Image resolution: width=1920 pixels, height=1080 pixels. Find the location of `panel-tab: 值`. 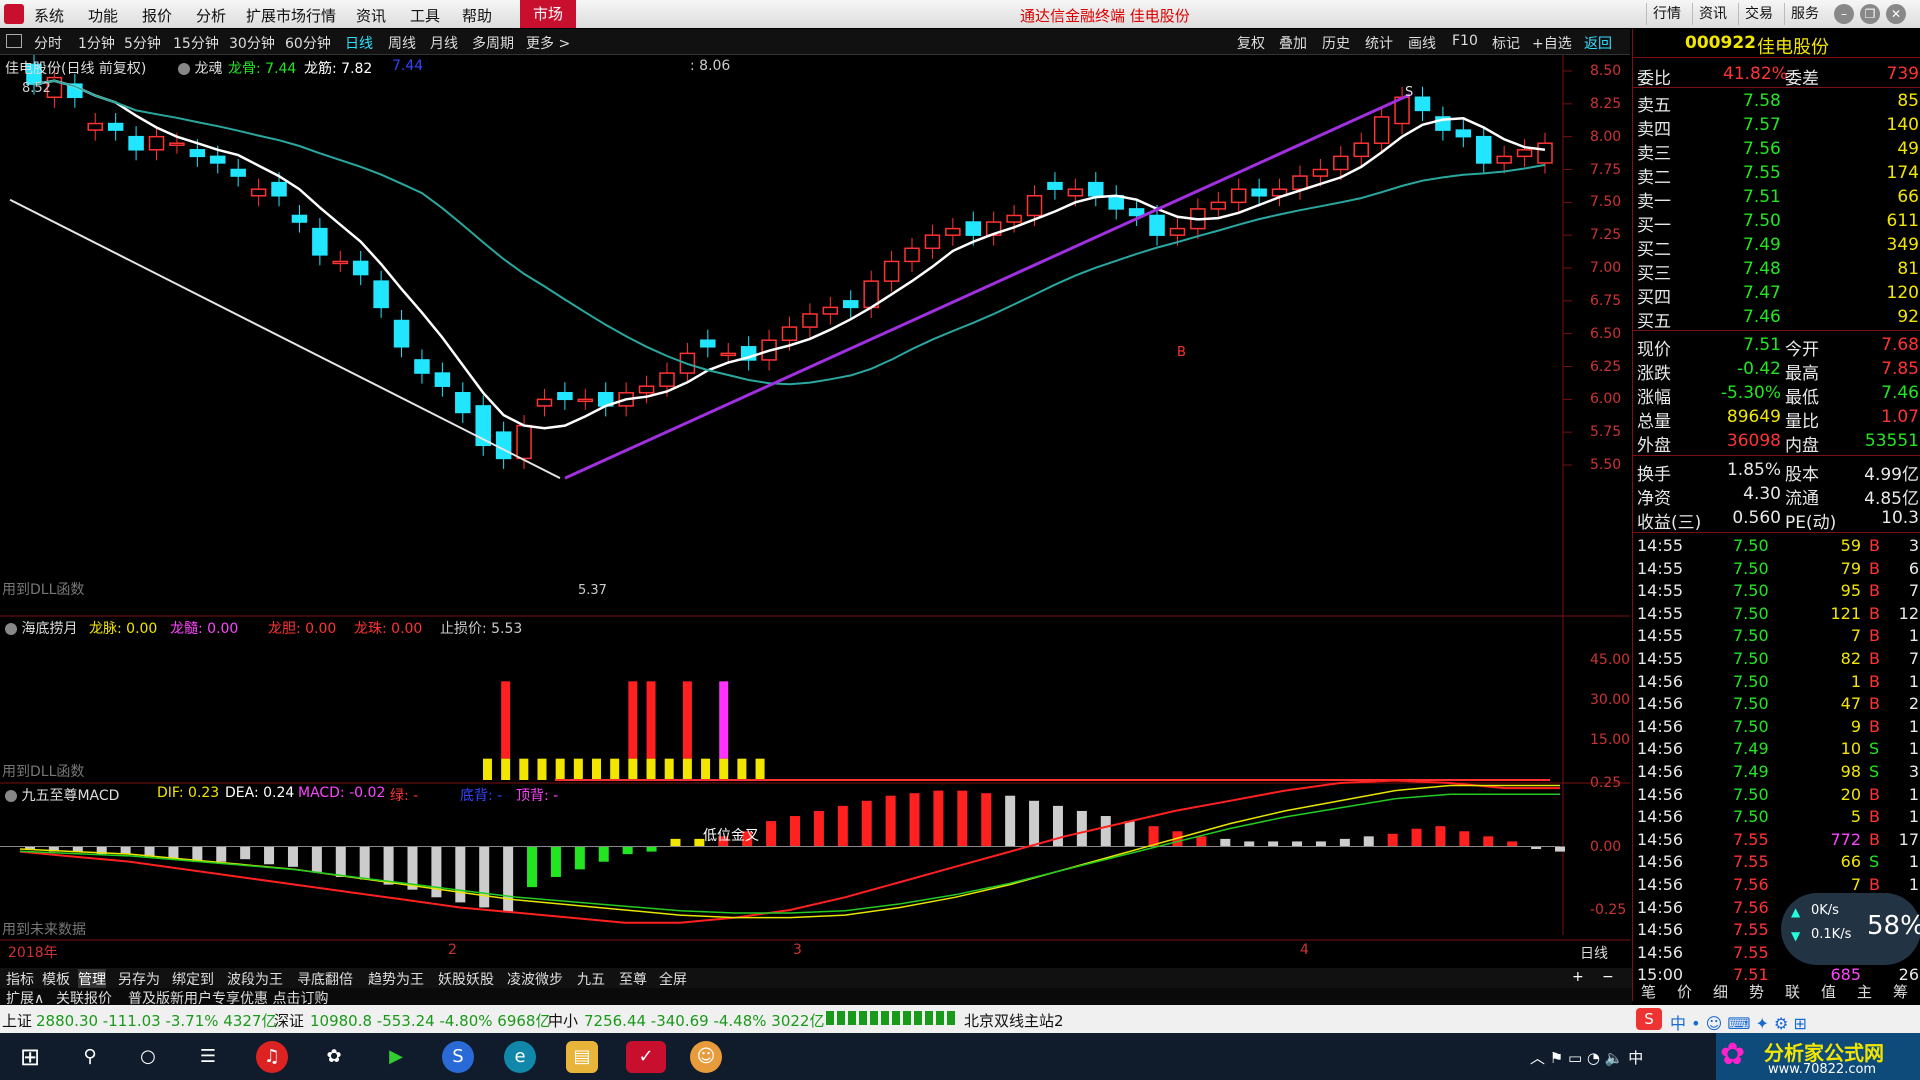

panel-tab: 值 is located at coordinates (1828, 991).